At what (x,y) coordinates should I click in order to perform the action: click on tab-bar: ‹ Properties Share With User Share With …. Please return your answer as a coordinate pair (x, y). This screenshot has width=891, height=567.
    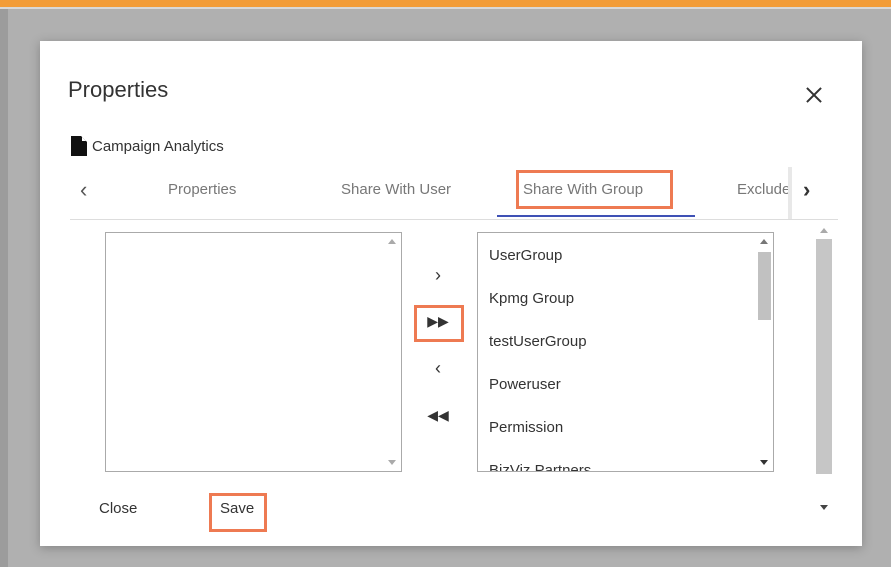
    Looking at the image, I should click on (454, 193).